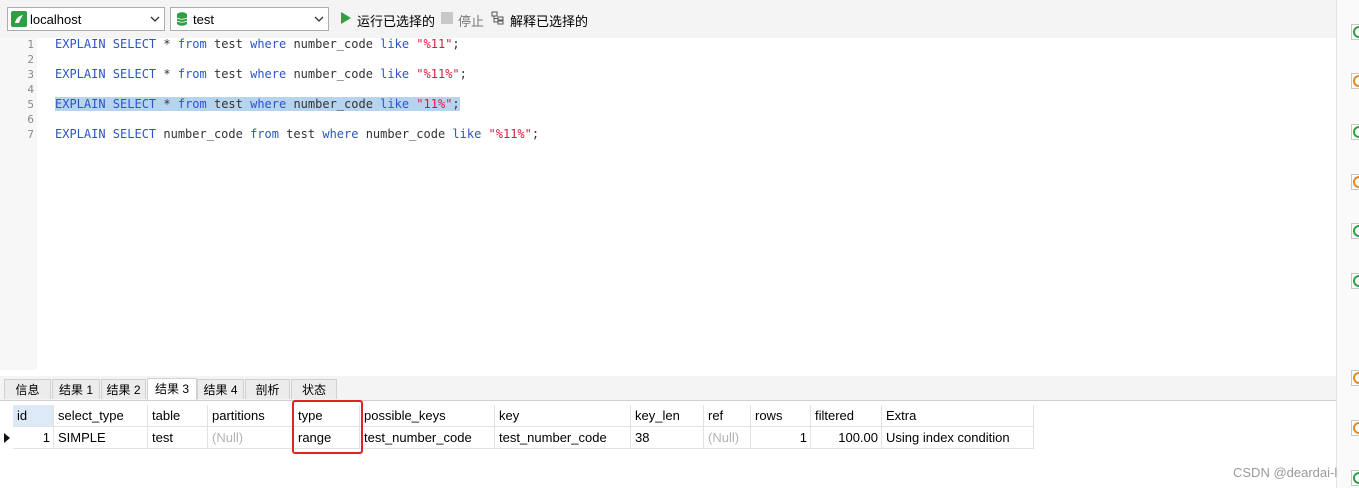 The width and height of the screenshot is (1359, 488). Describe the element at coordinates (30, 89) in the screenshot. I see `line-number: 4` at that location.